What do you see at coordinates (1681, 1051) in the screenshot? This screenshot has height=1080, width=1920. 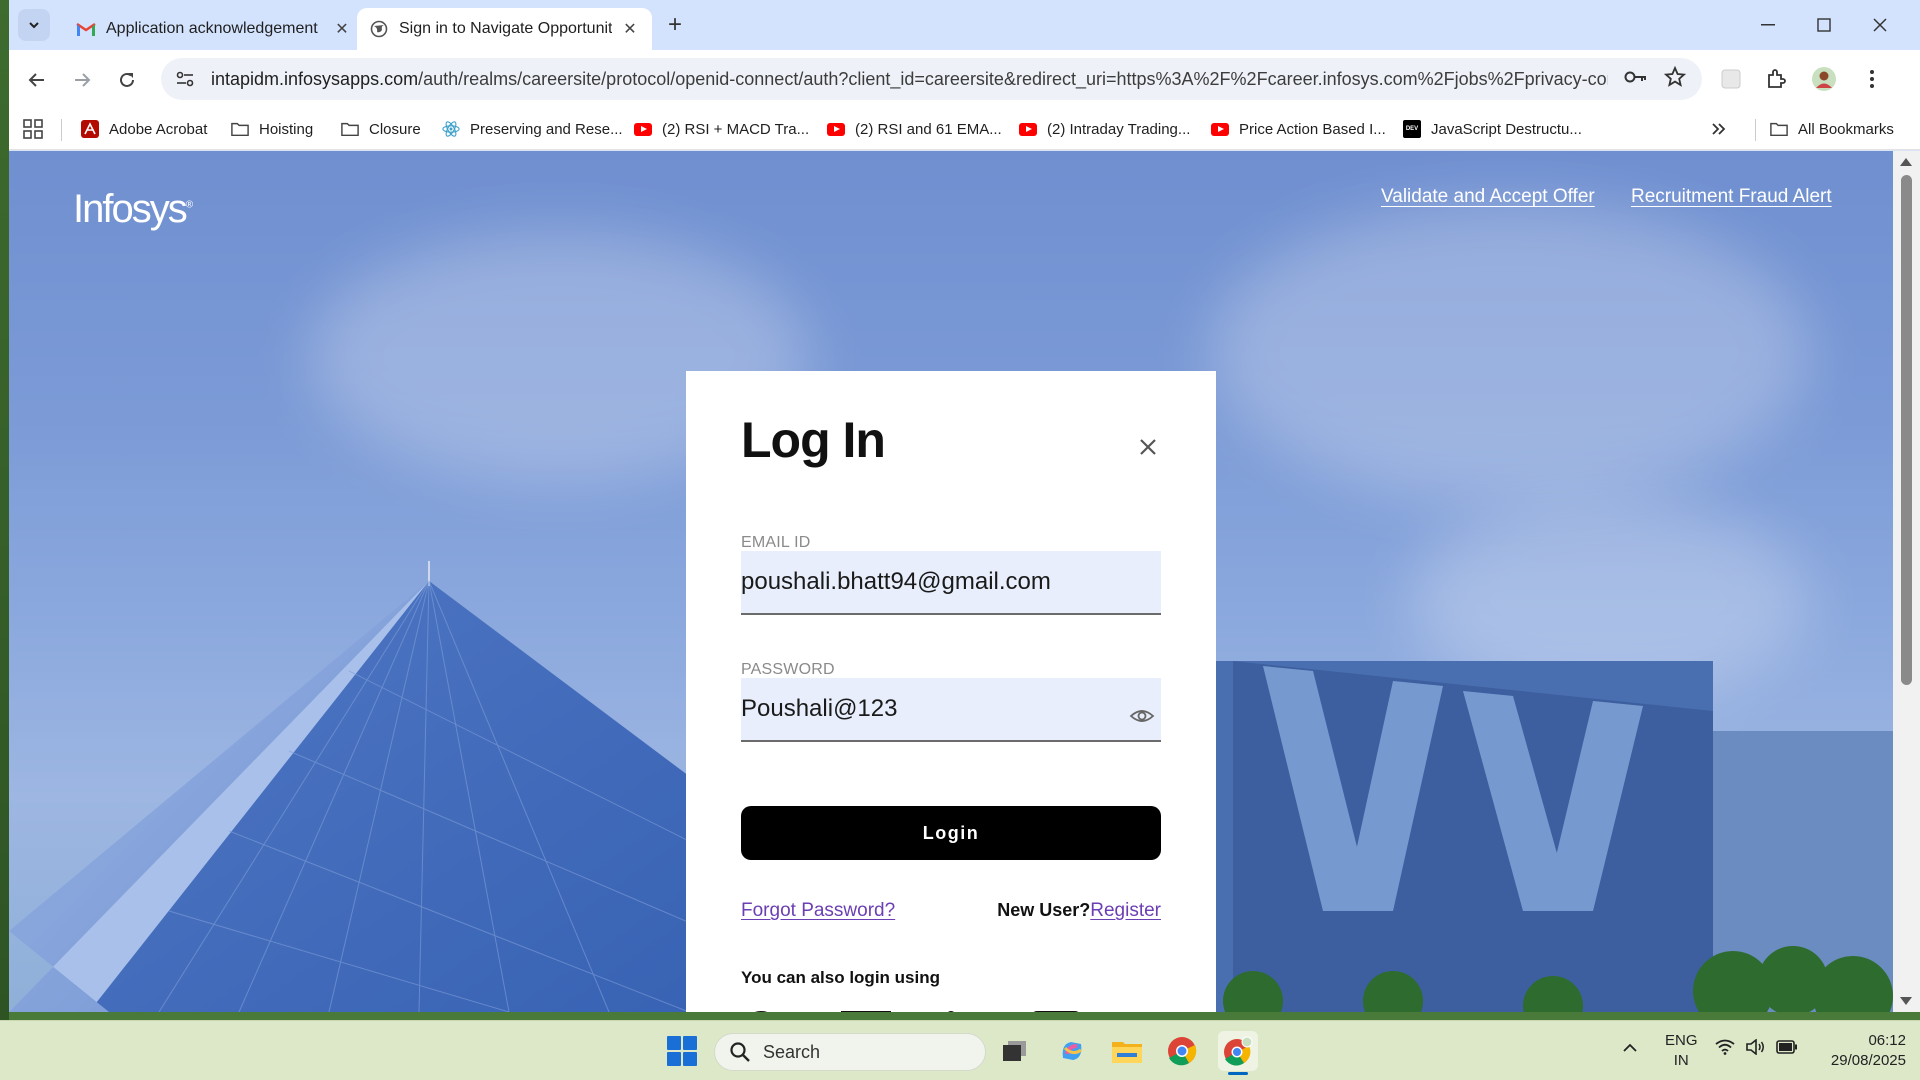 I see `language-indicator: ENG IN` at bounding box center [1681, 1051].